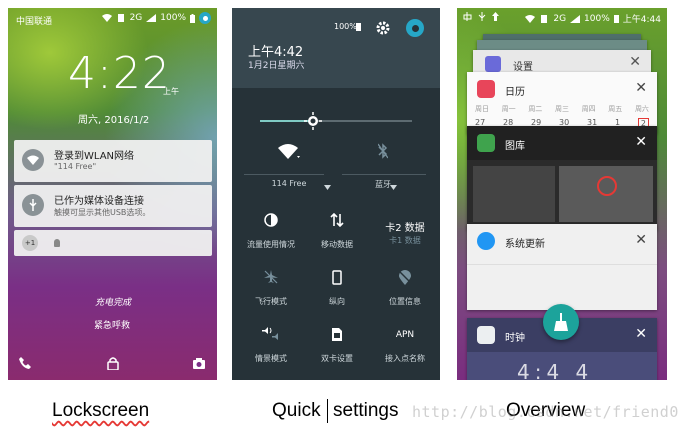 The height and width of the screenshot is (434, 678). What do you see at coordinates (515, 146) in the screenshot?
I see `card-title: 图库` at bounding box center [515, 146].